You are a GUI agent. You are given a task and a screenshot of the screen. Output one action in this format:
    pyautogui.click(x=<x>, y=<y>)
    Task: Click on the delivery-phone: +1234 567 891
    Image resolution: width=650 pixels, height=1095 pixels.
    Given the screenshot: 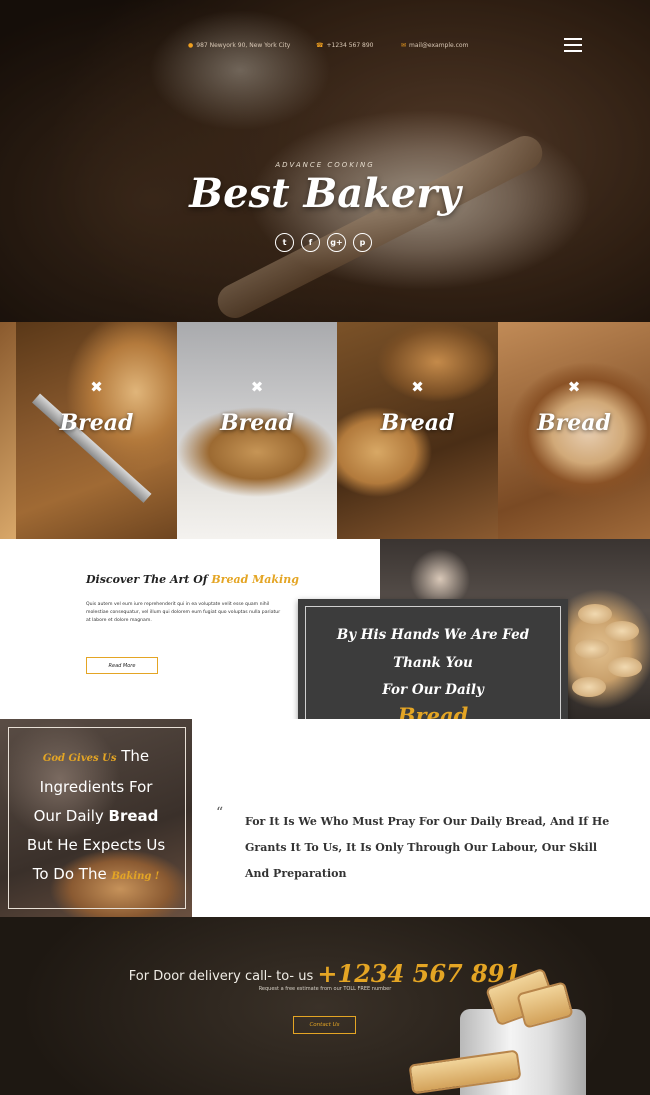 What is the action you would take?
    pyautogui.click(x=419, y=973)
    